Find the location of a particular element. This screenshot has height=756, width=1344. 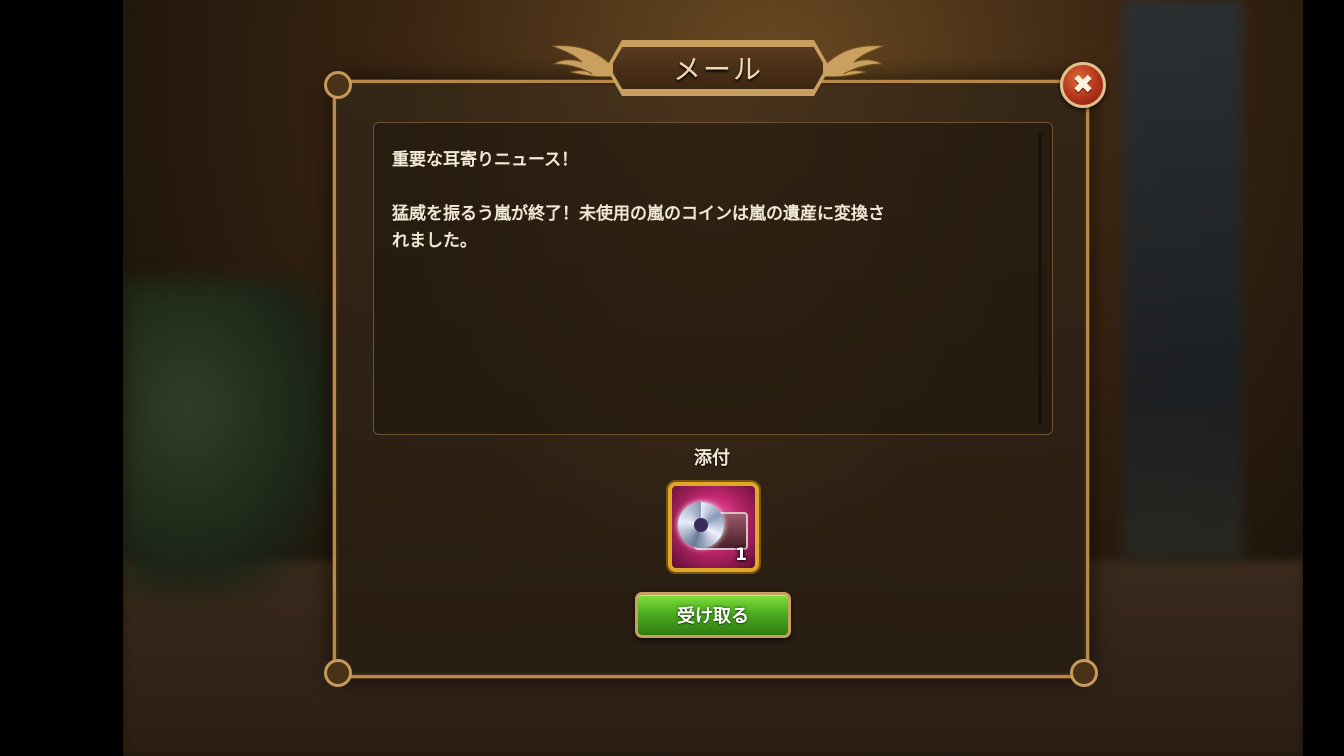

message-body-line: 猛威を振るう嵐が終了！未使用の嵐のコインは嵐の遺産に変換さ is located at coordinates (638, 214).